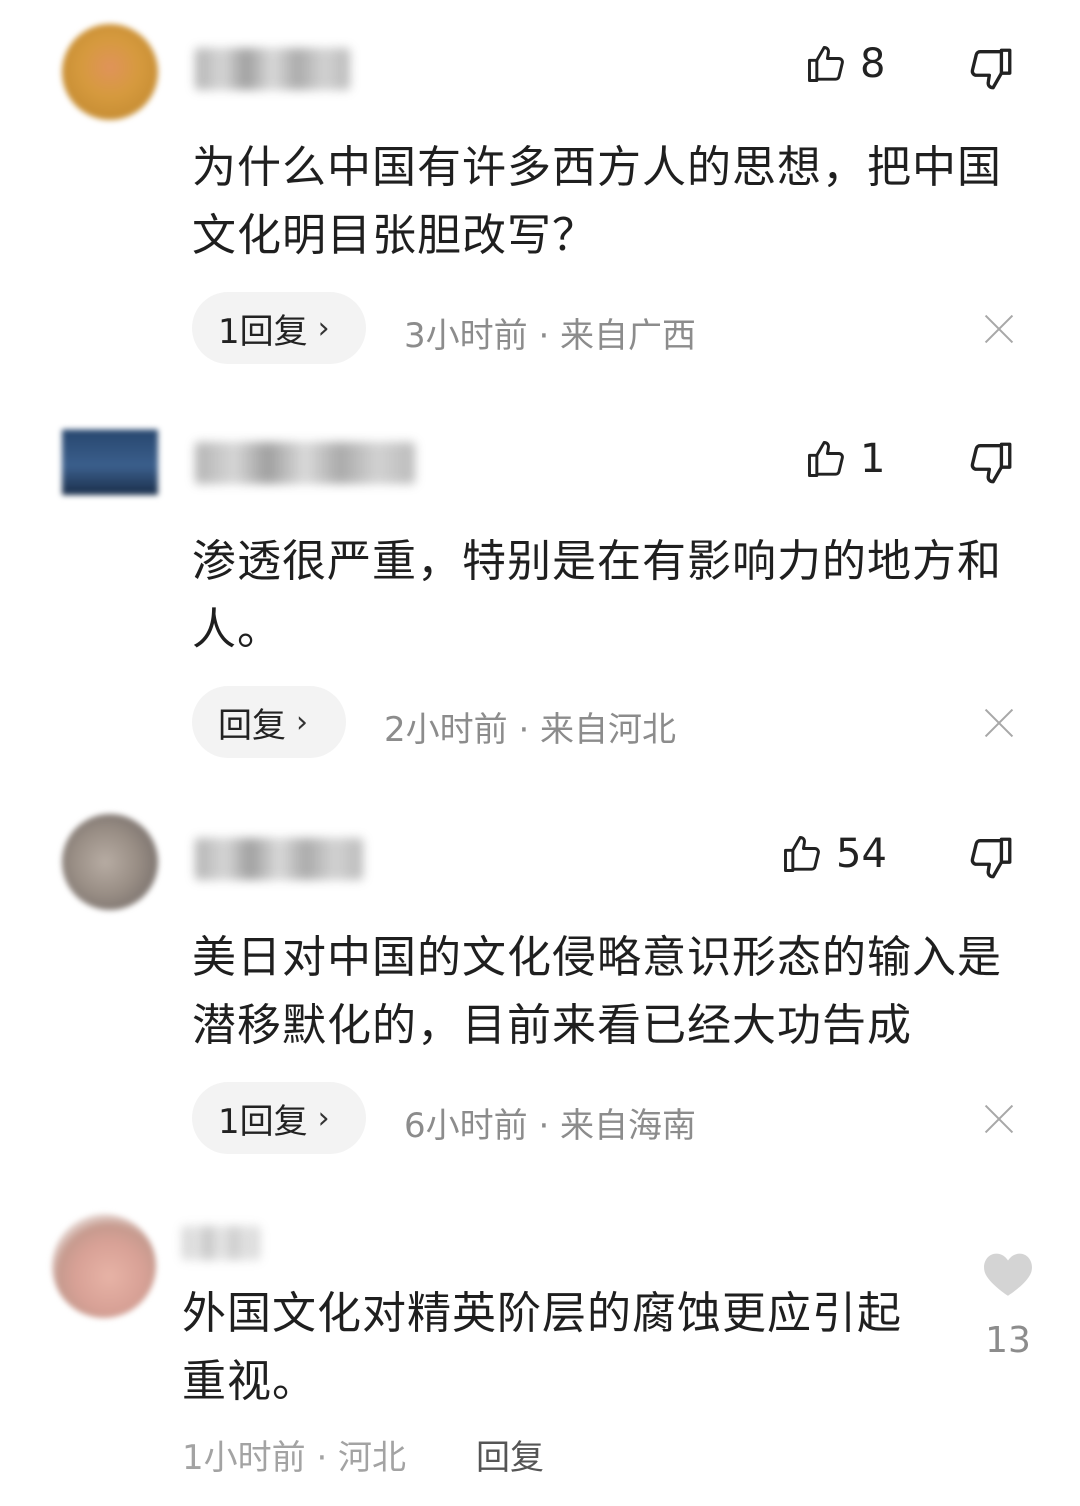  What do you see at coordinates (861, 854) in the screenshot?
I see `like-count: 54` at bounding box center [861, 854].